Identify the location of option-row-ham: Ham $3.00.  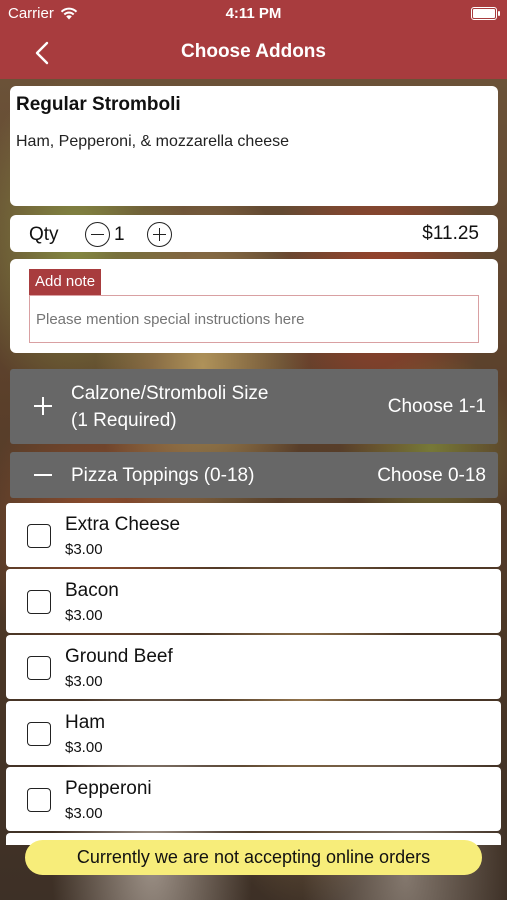
(253, 733).